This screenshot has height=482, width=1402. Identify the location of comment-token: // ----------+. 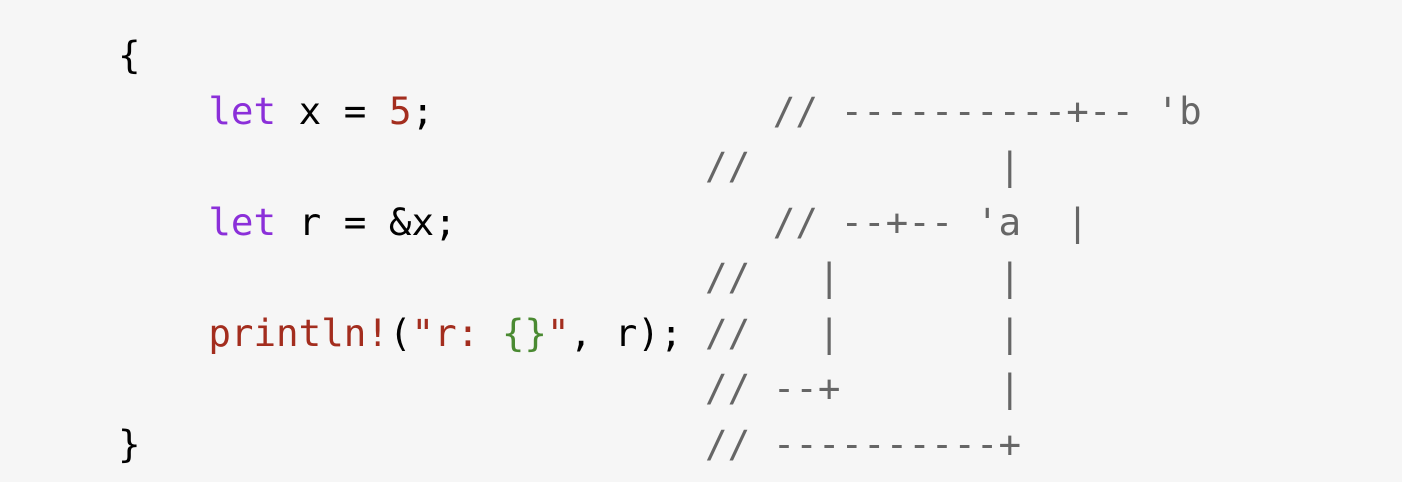
(863, 443).